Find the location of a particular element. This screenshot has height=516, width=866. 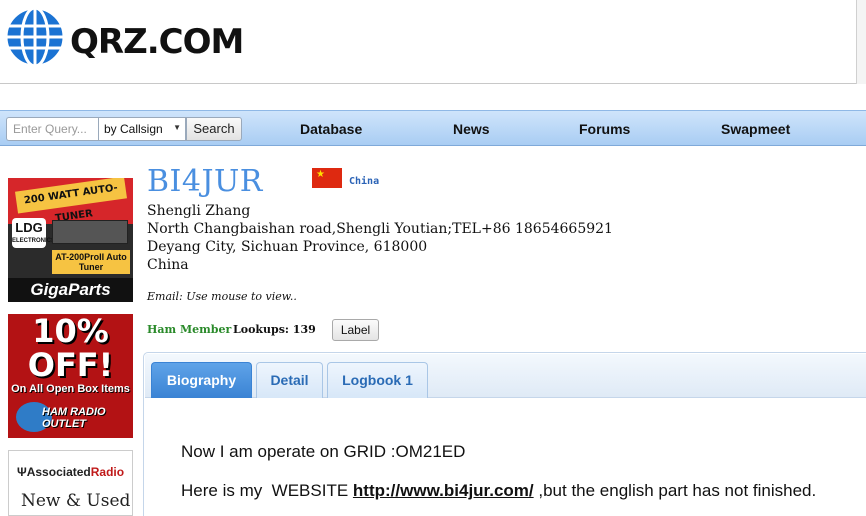

china-flag-icon: ★ is located at coordinates (327, 178).